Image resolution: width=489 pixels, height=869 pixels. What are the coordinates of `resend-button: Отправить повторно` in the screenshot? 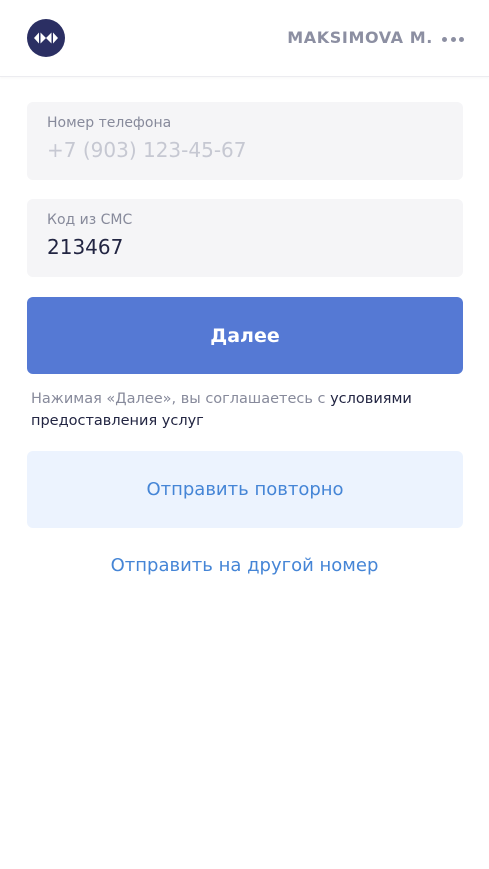 It's located at (245, 489).